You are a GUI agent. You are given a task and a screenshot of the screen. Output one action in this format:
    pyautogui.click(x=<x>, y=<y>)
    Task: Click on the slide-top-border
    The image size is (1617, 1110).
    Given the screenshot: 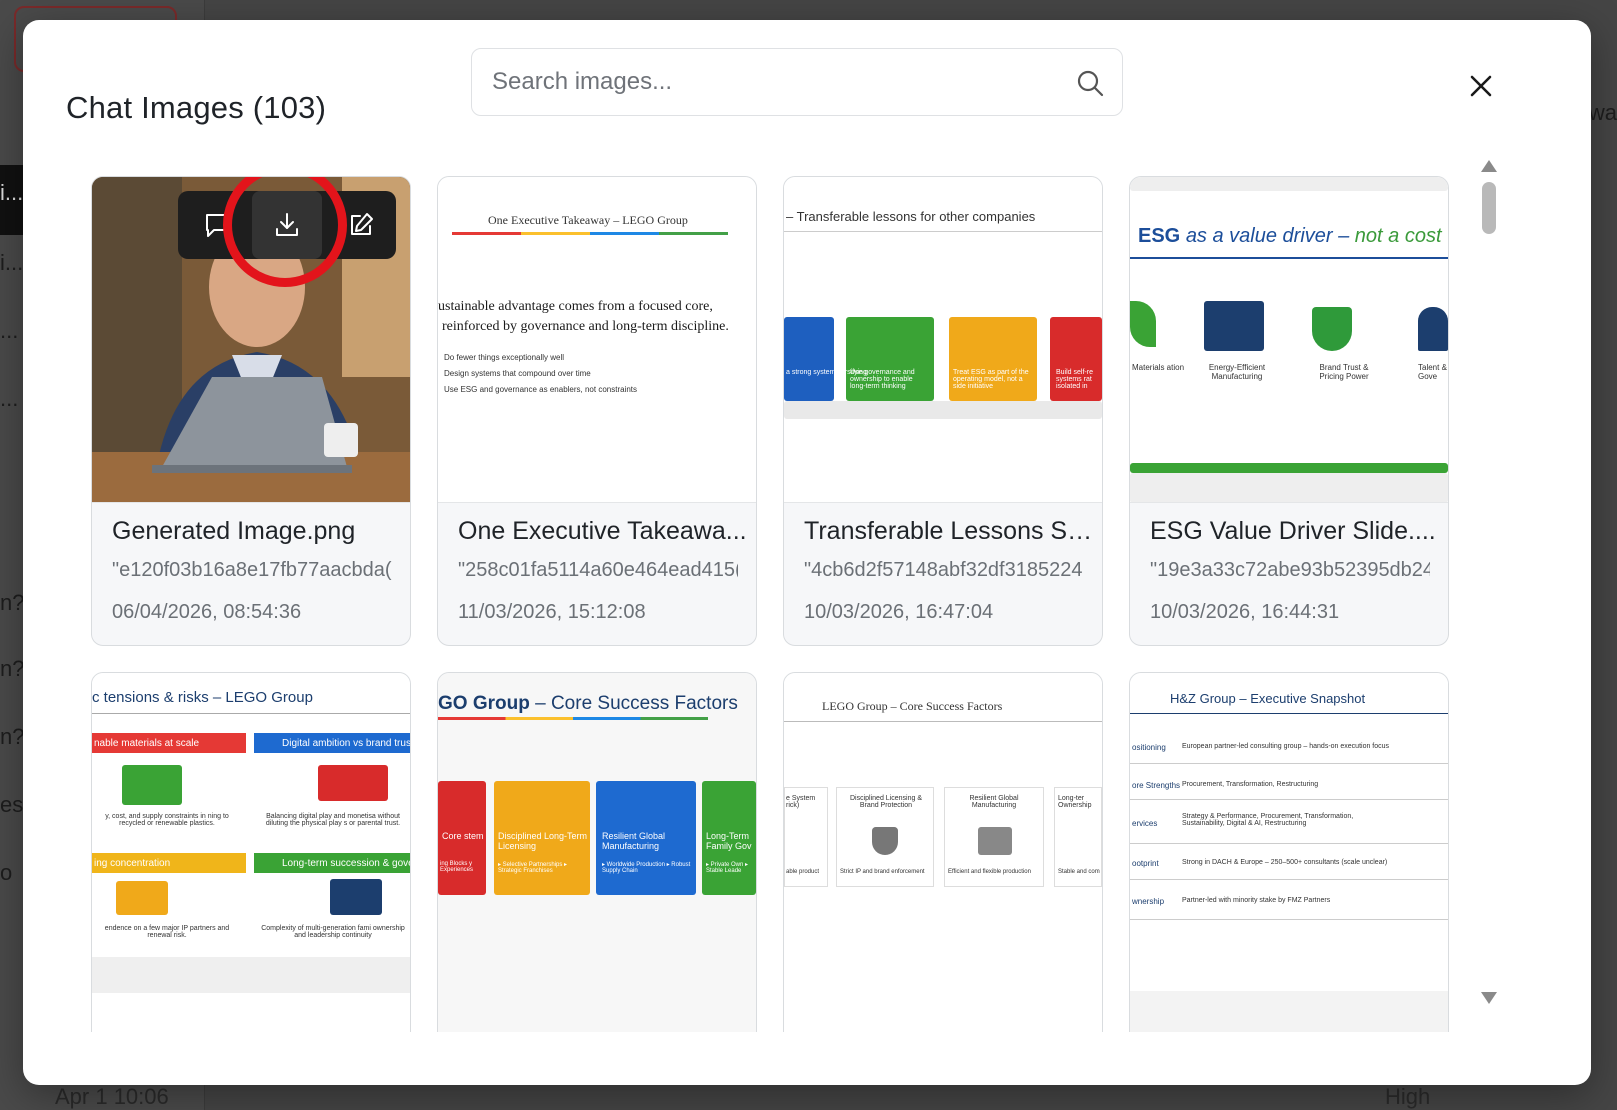 What is the action you would take?
    pyautogui.click(x=1289, y=184)
    